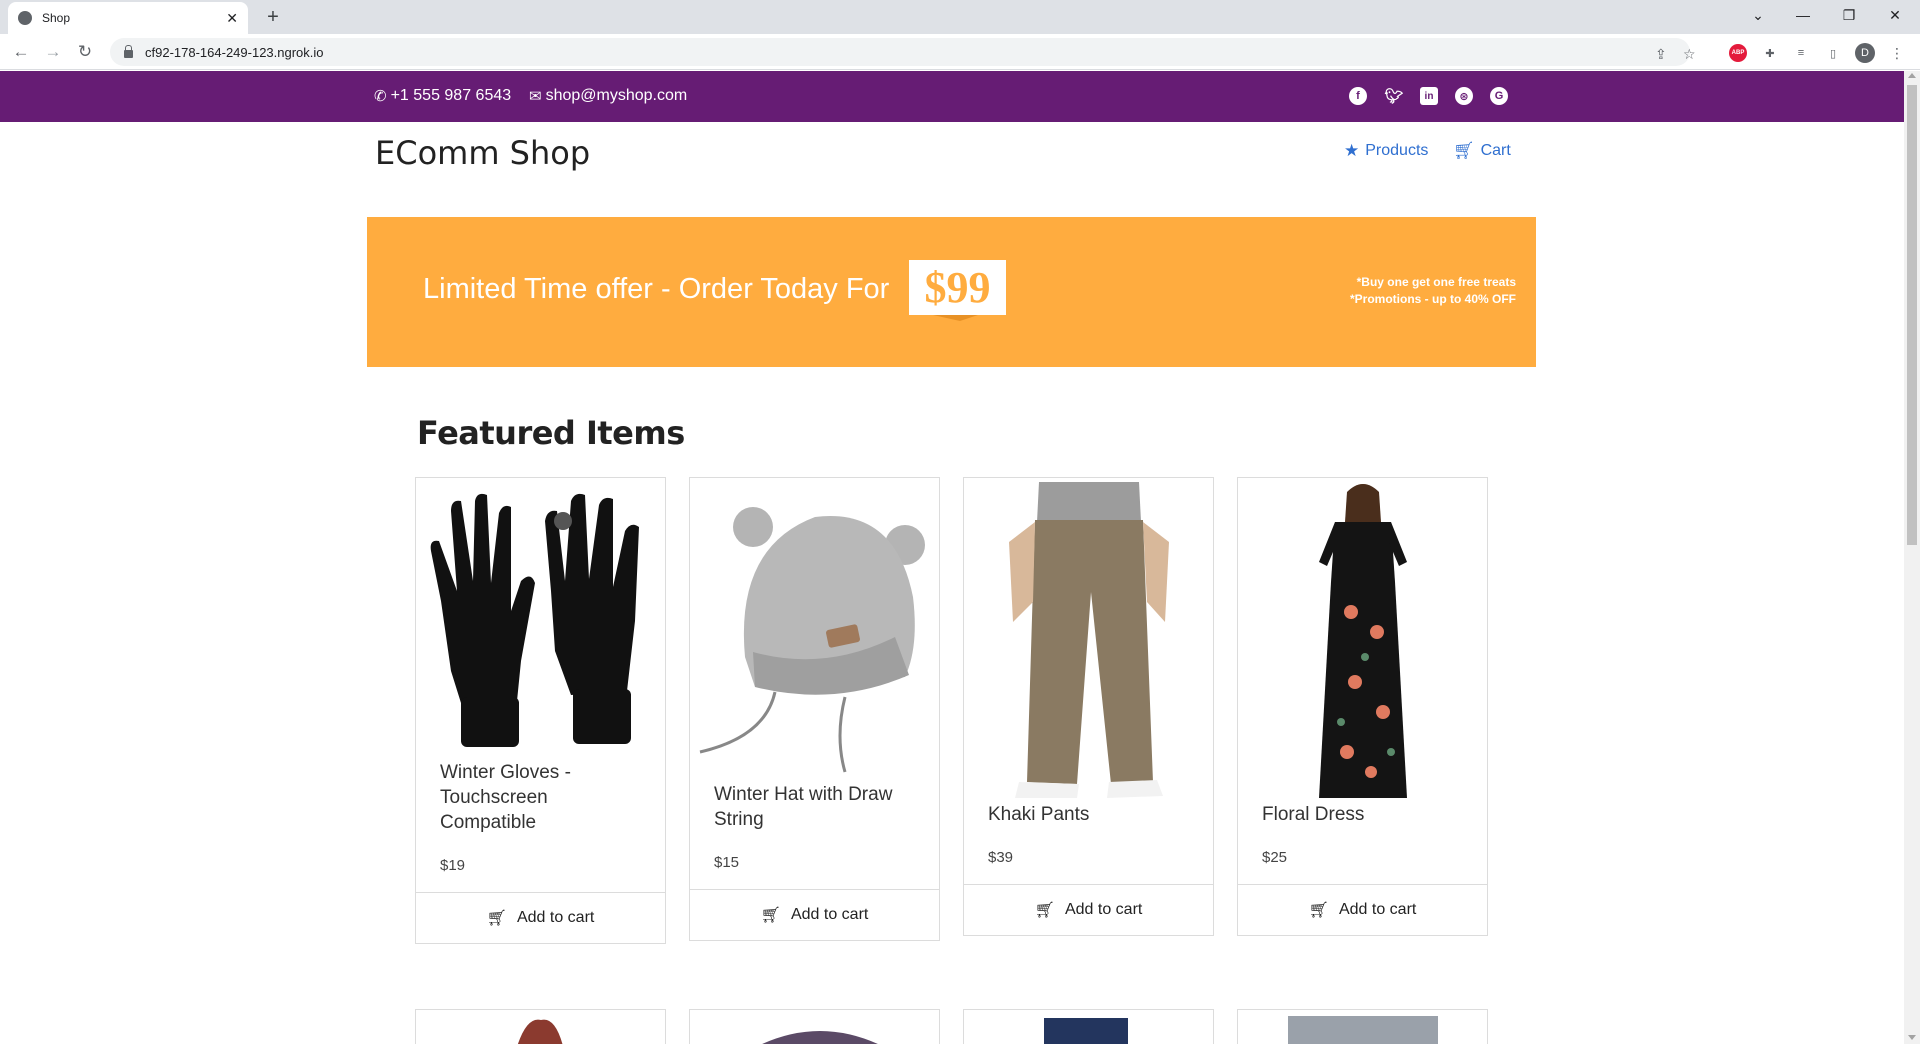 The width and height of the screenshot is (1920, 1044). What do you see at coordinates (1738, 53) in the screenshot?
I see `adblock-icon: ABP` at bounding box center [1738, 53].